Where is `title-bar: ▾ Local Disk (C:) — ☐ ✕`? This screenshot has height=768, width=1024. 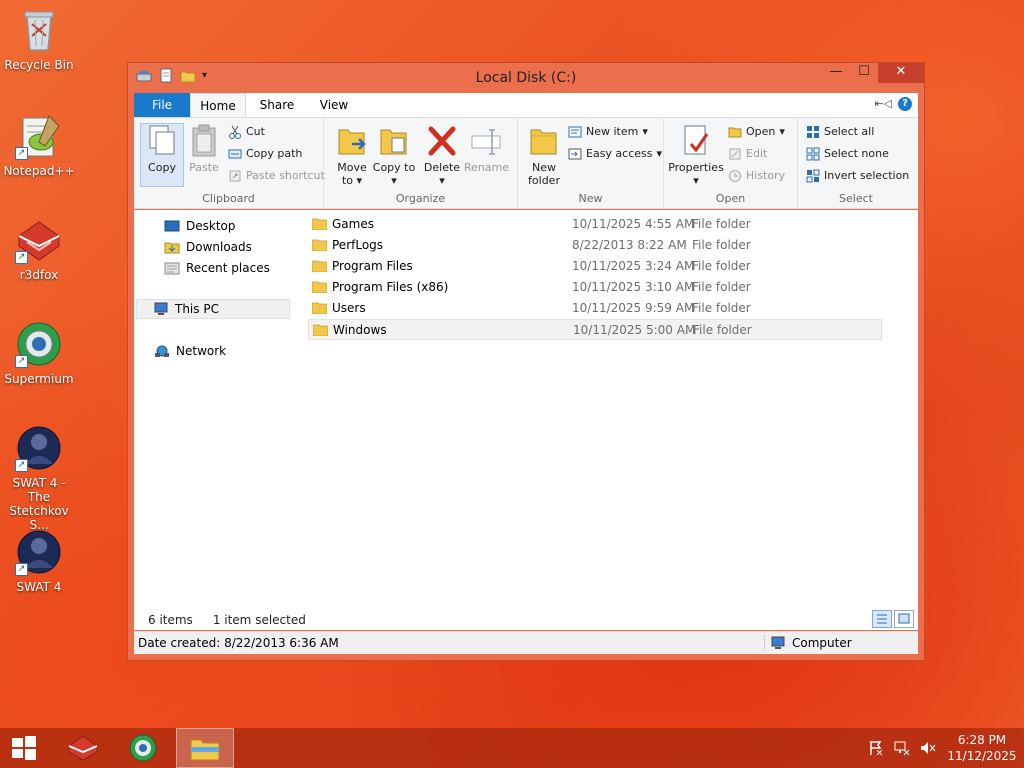 title-bar: ▾ Local Disk (C:) — ☐ ✕ is located at coordinates (526, 77).